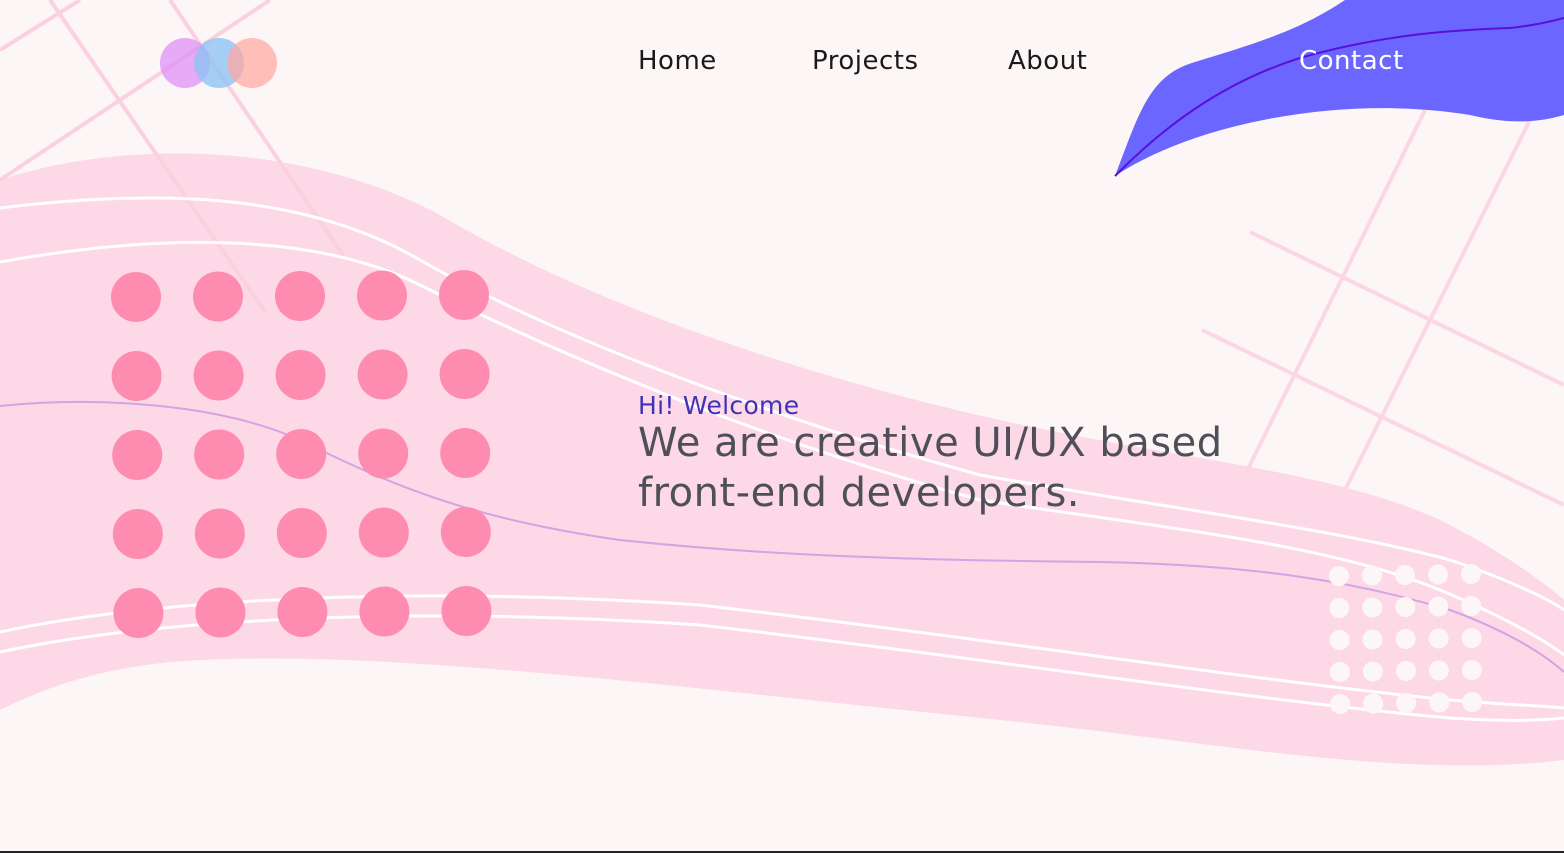 The height and width of the screenshot is (853, 1564). What do you see at coordinates (1047, 61) in the screenshot?
I see `nav-about: About` at bounding box center [1047, 61].